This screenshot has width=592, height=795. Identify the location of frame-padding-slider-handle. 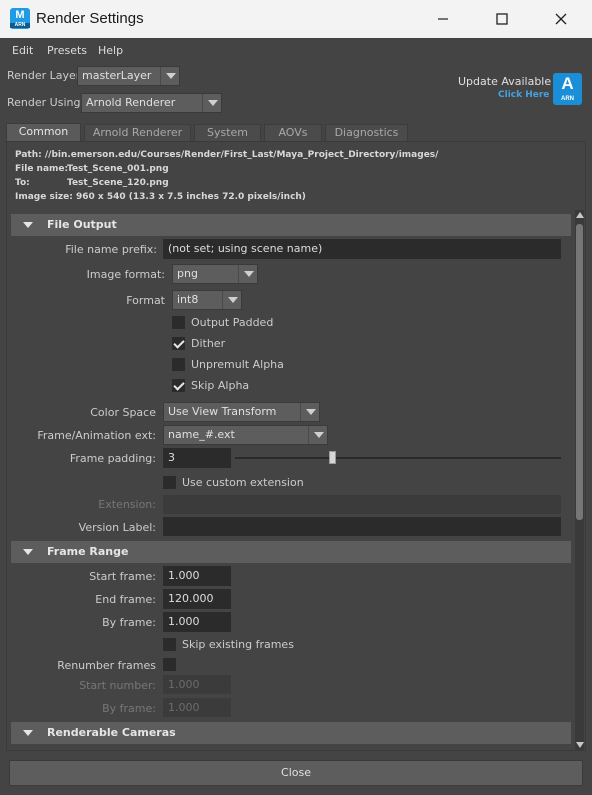
(332, 457).